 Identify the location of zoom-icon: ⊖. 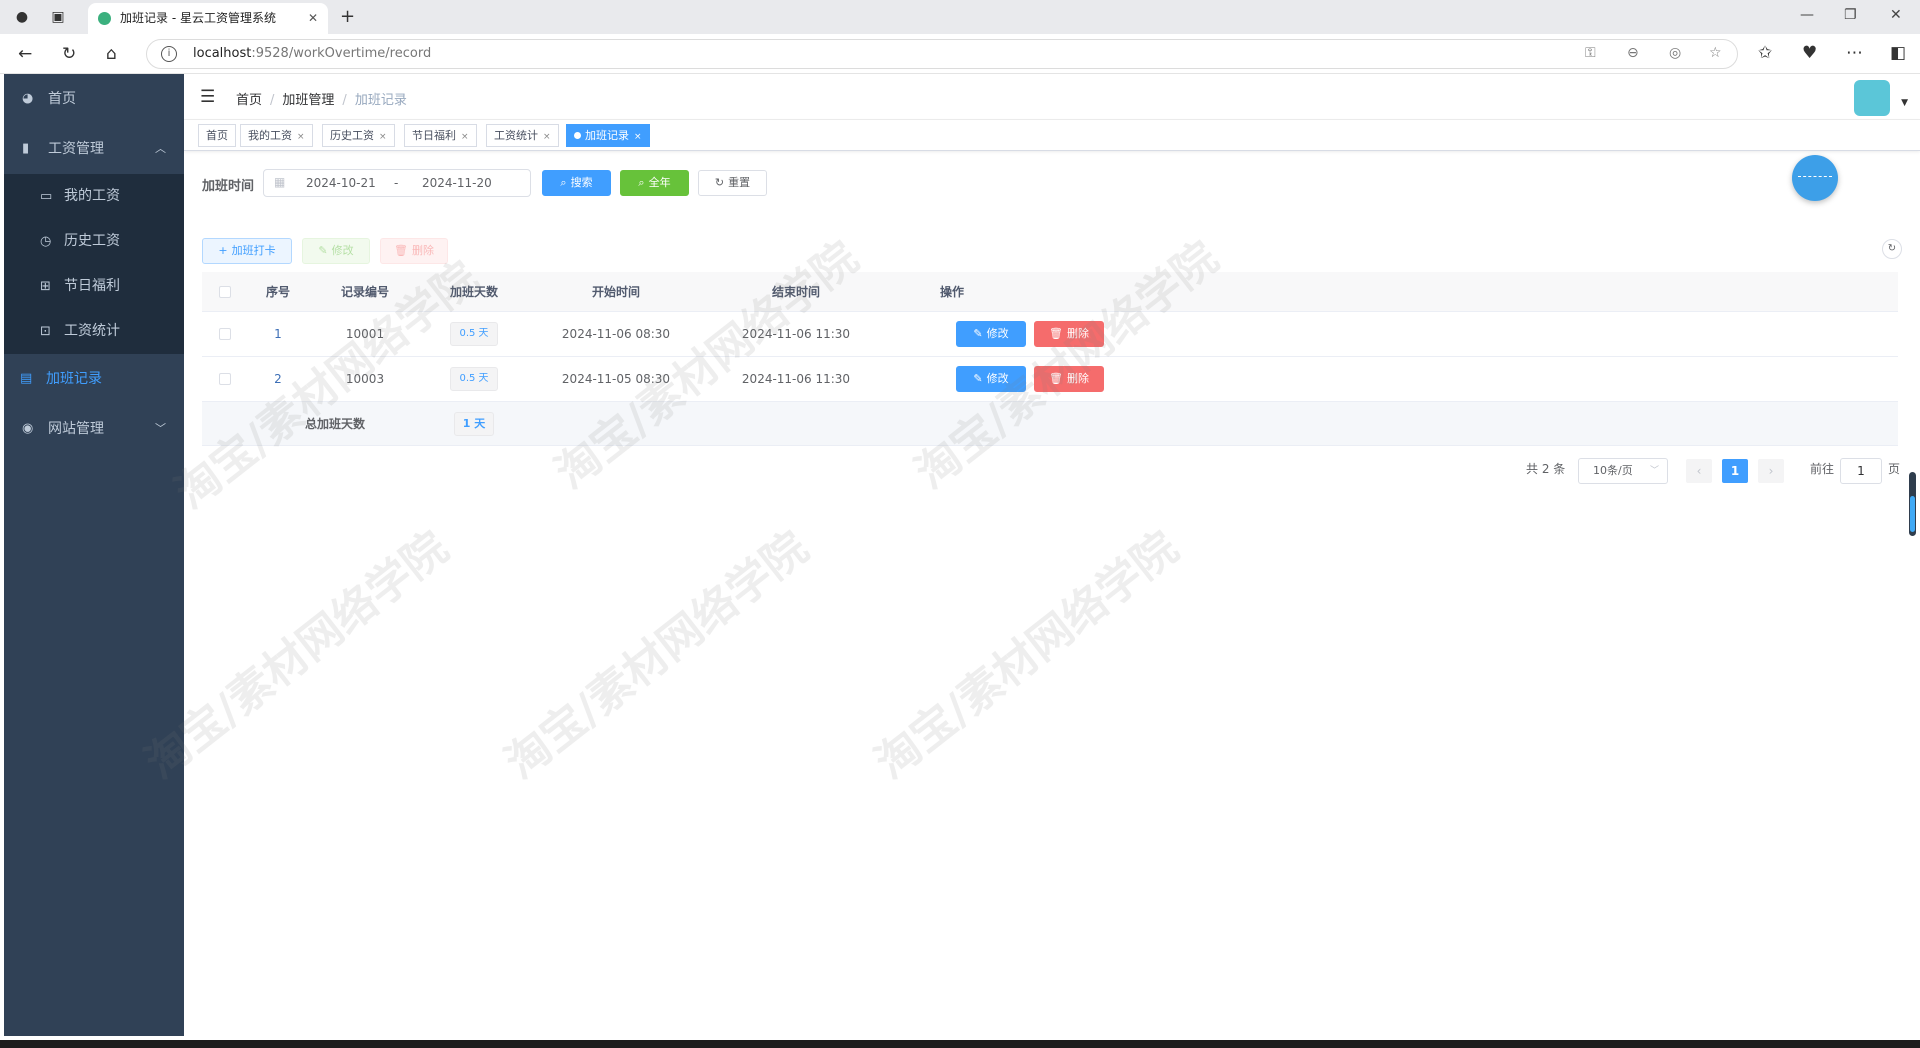
(1633, 53).